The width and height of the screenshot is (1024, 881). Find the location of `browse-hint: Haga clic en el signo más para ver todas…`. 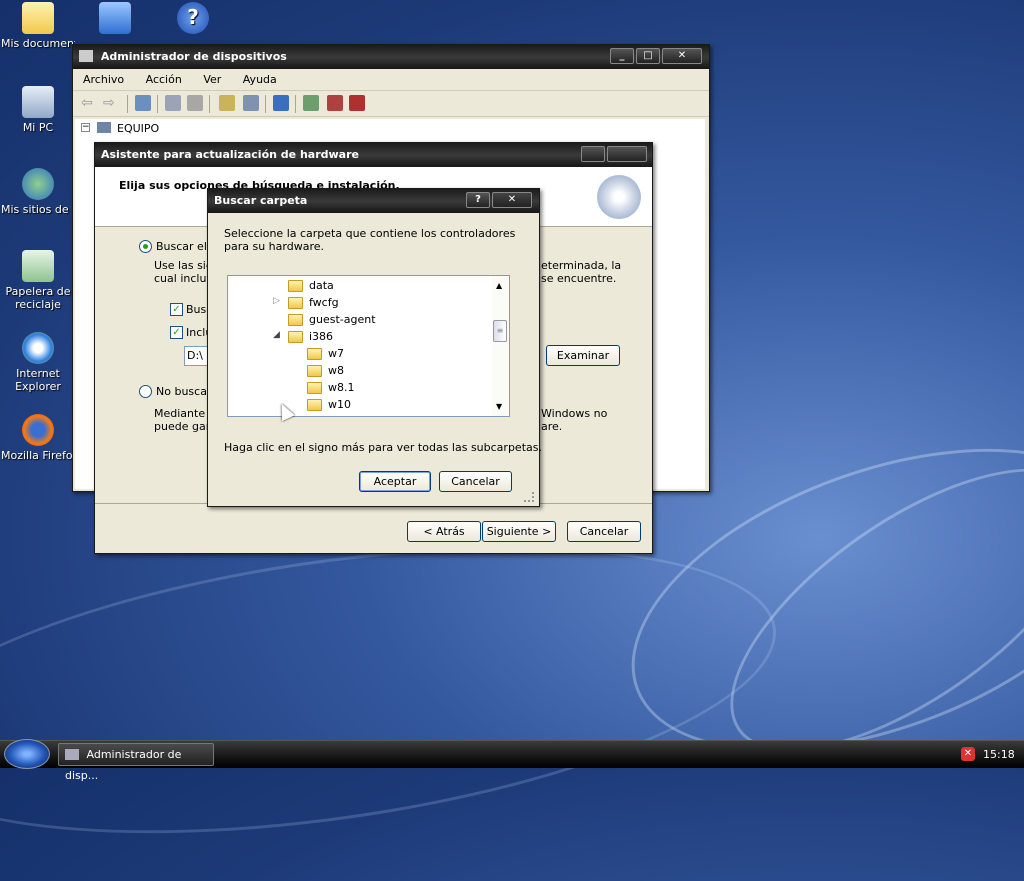

browse-hint: Haga clic en el signo más para ver todas… is located at coordinates (383, 447).